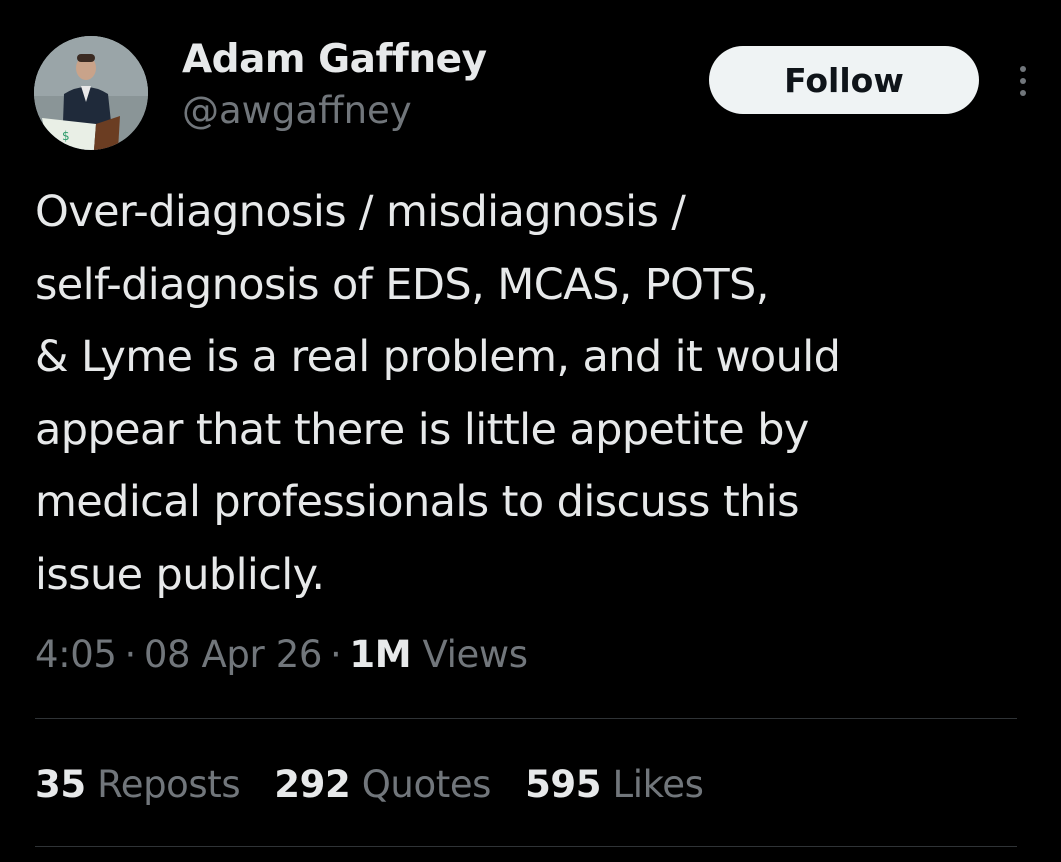 Image resolution: width=1061 pixels, height=862 pixels. I want to click on quotes-label: Quotes, so click(426, 784).